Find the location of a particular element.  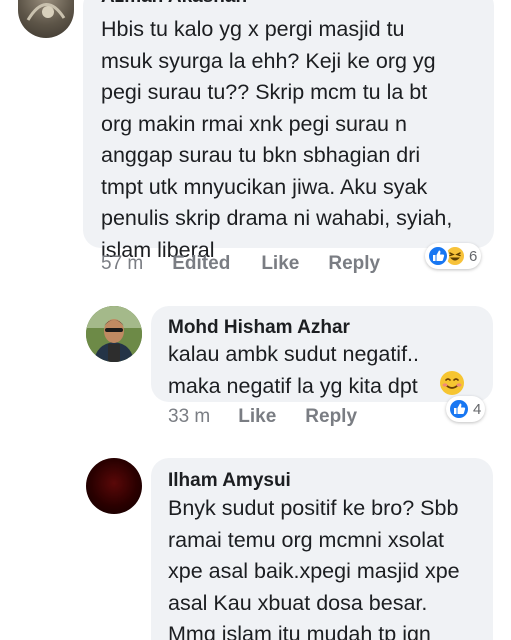

comment-timestamp: 57 m is located at coordinates (122, 264).